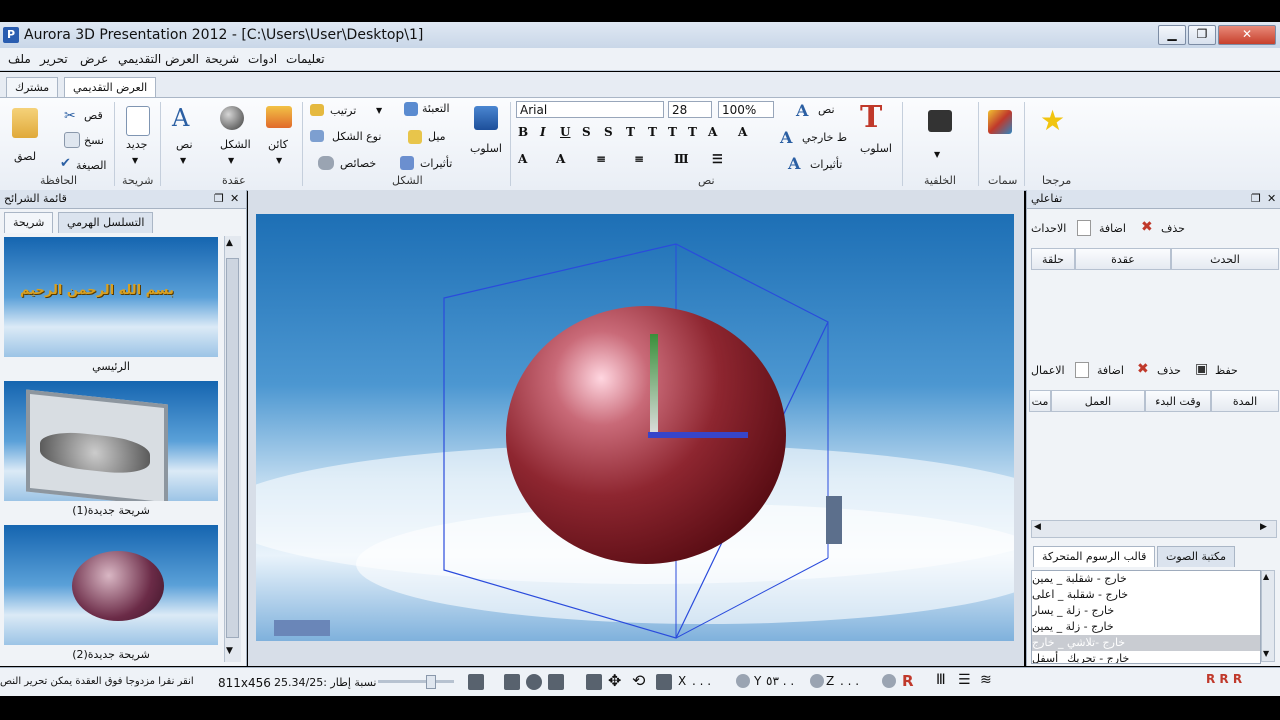 The height and width of the screenshot is (720, 1280). I want to click on events-column-header: الحدث, so click(1225, 259).